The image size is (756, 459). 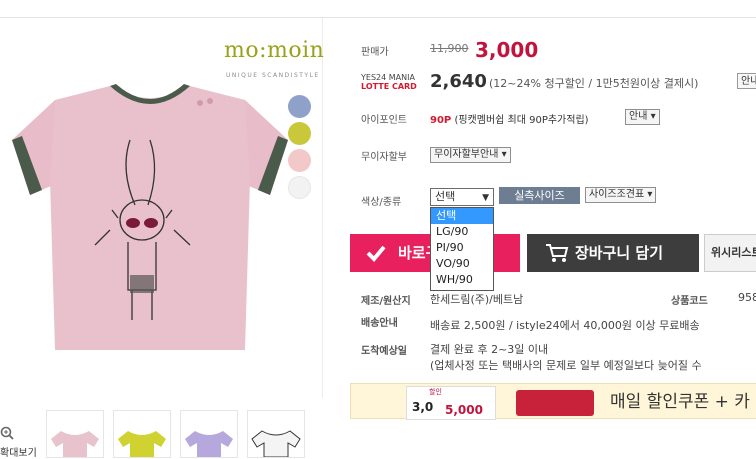 What do you see at coordinates (555, 403) in the screenshot?
I see `card-image` at bounding box center [555, 403].